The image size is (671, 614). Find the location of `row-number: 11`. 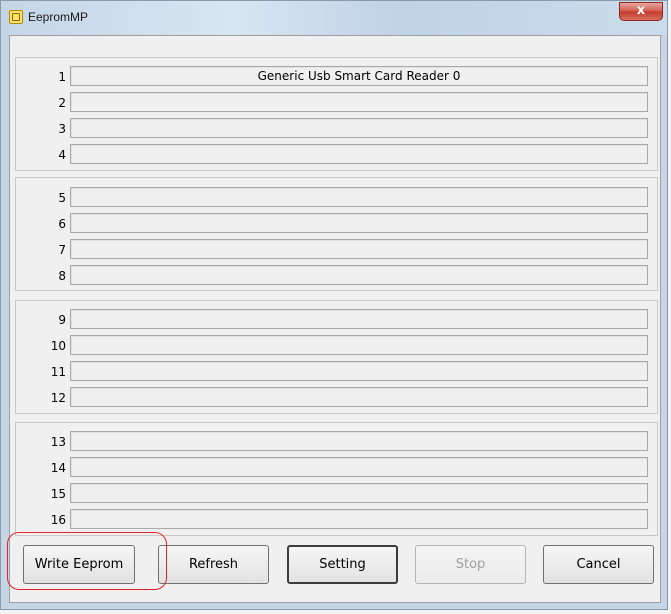

row-number: 11 is located at coordinates (58, 372).